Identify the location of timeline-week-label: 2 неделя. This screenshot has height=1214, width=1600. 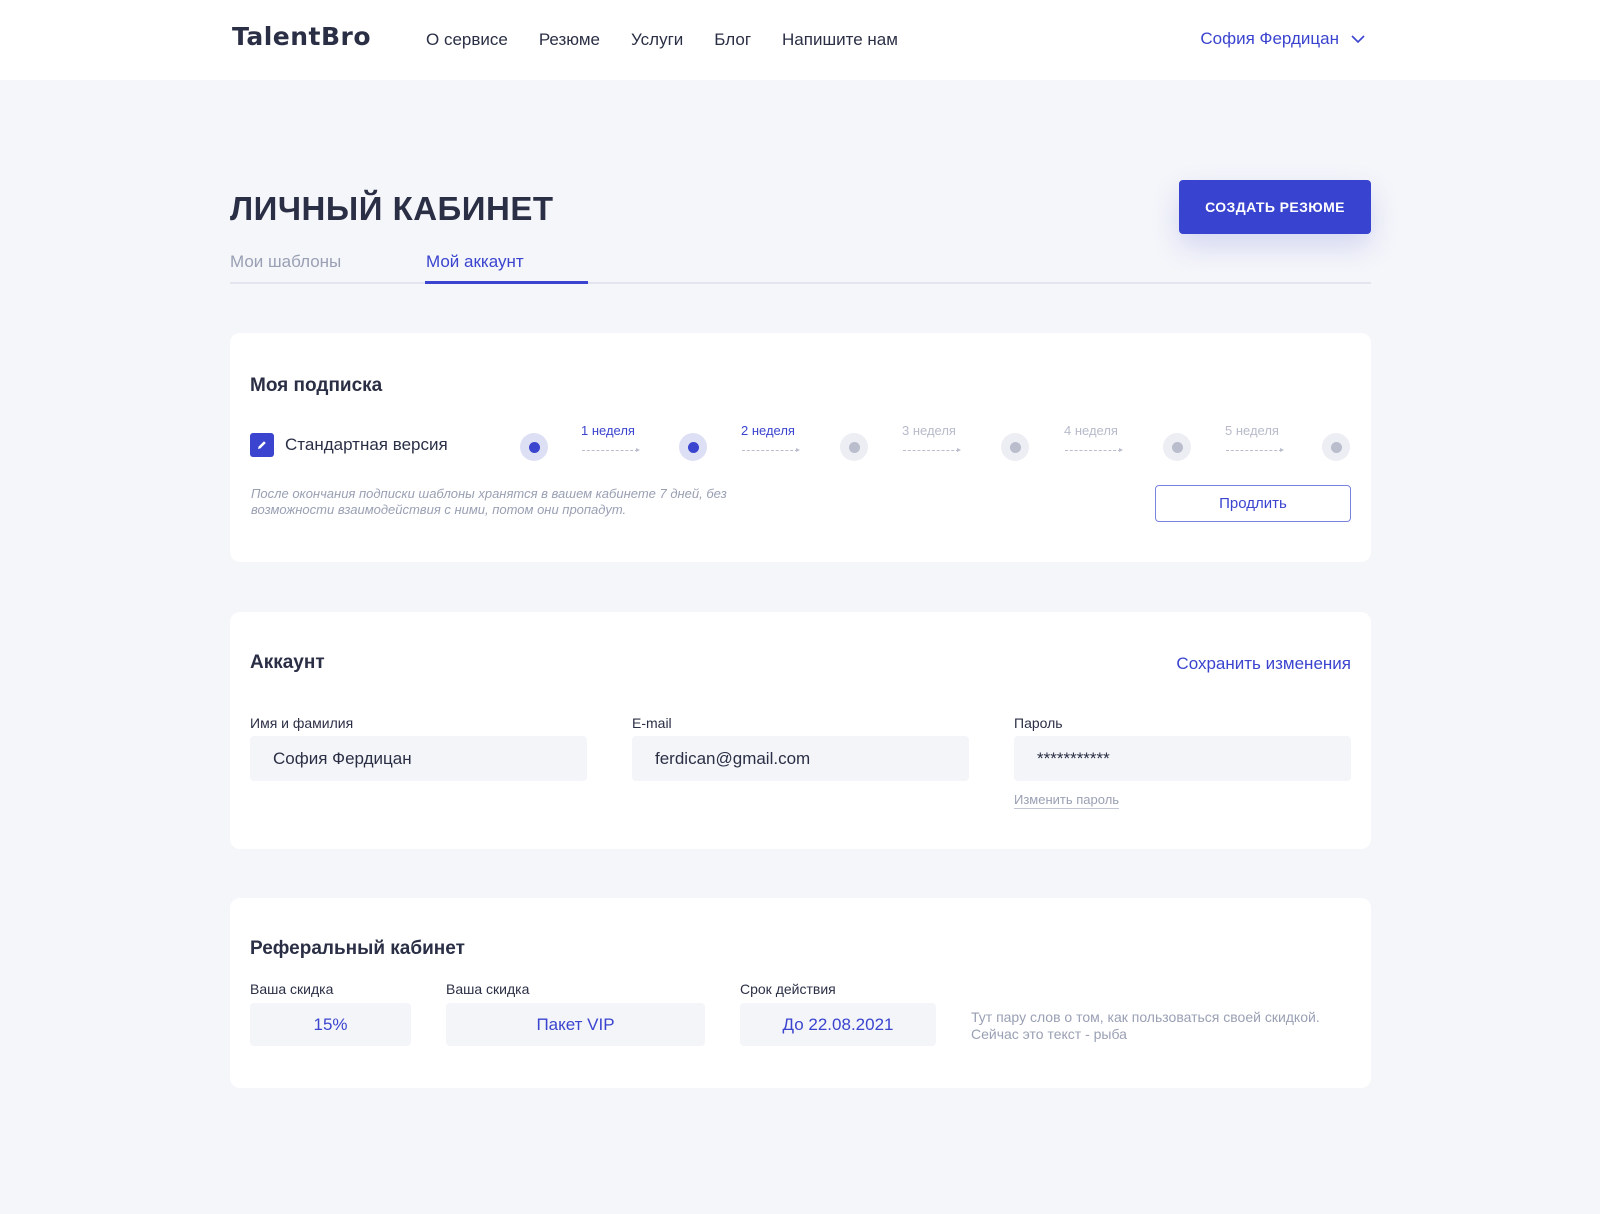
(768, 430).